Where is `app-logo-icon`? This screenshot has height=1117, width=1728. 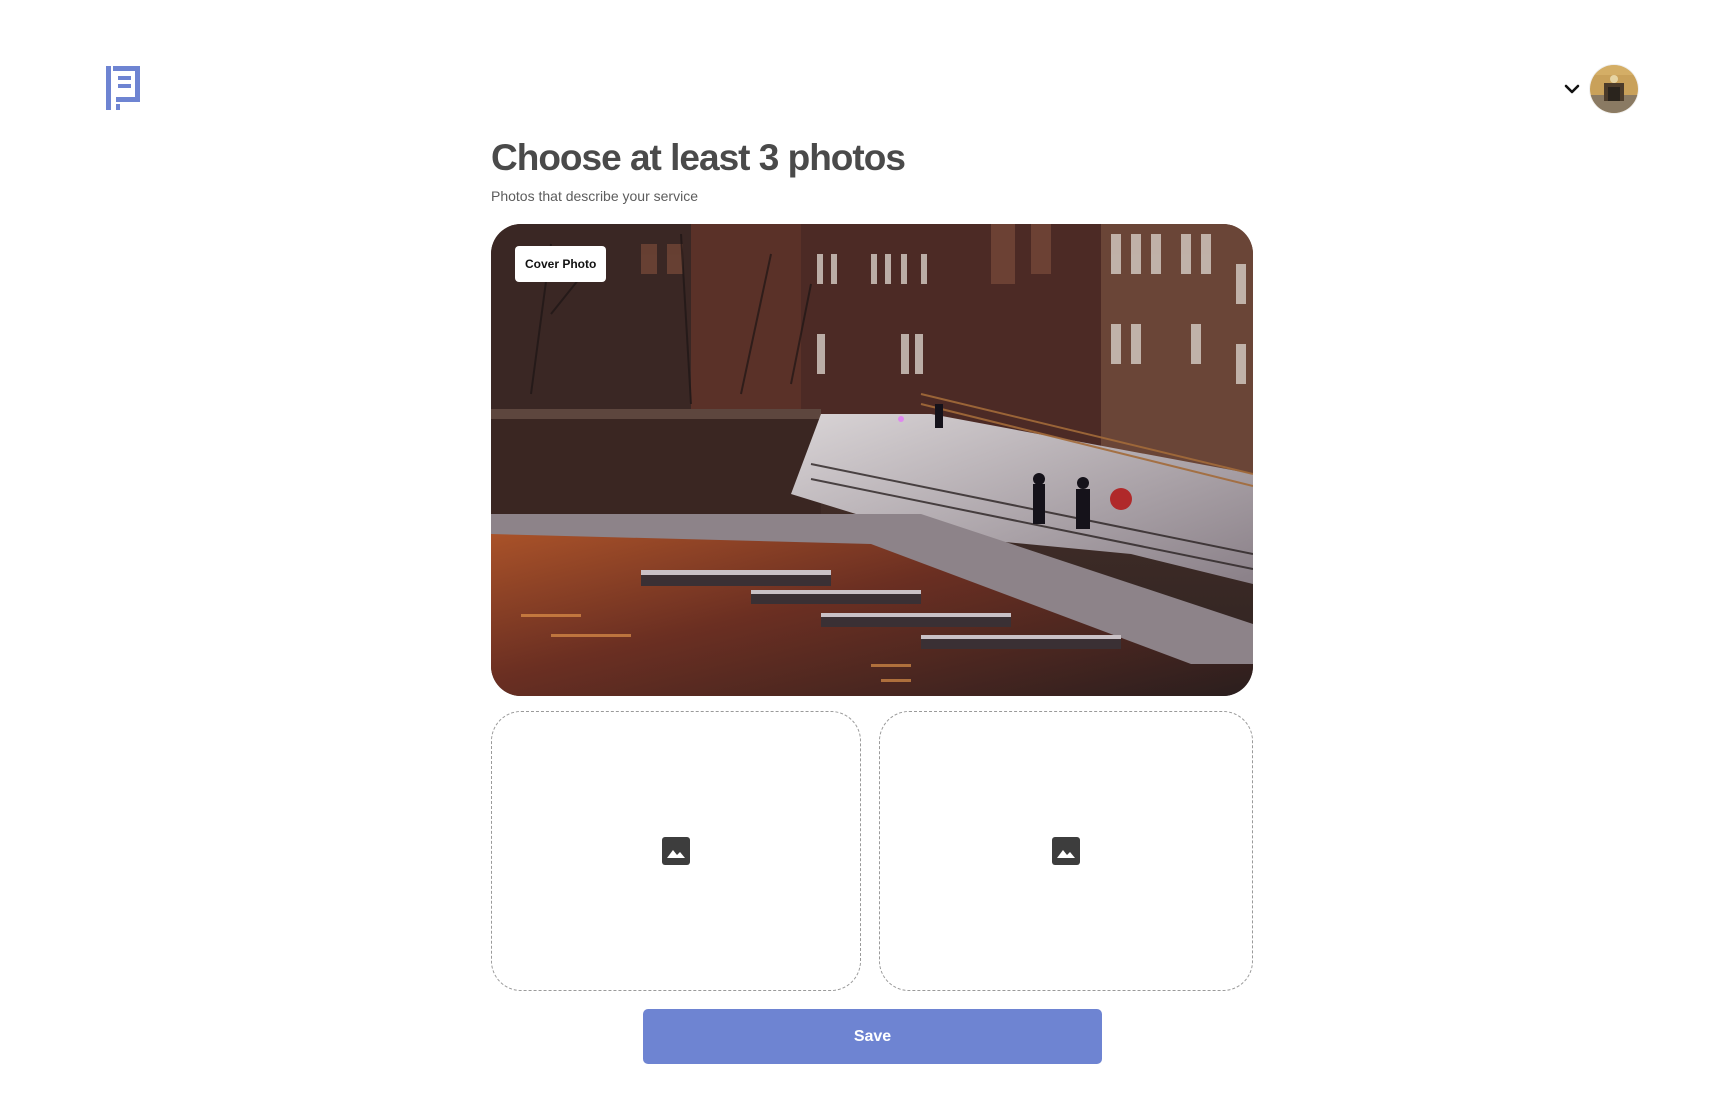 app-logo-icon is located at coordinates (123, 88).